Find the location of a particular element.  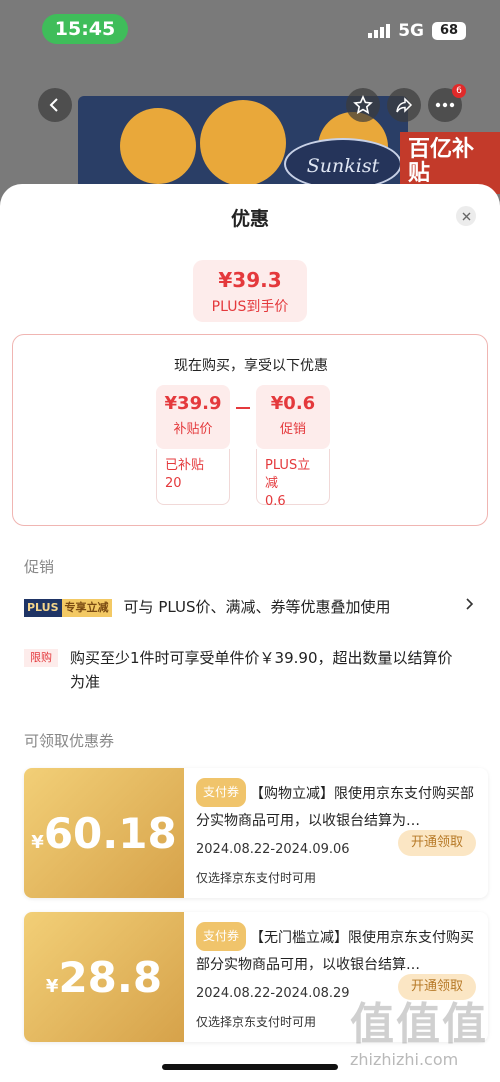

promotion-label: 促销 is located at coordinates (292, 429).